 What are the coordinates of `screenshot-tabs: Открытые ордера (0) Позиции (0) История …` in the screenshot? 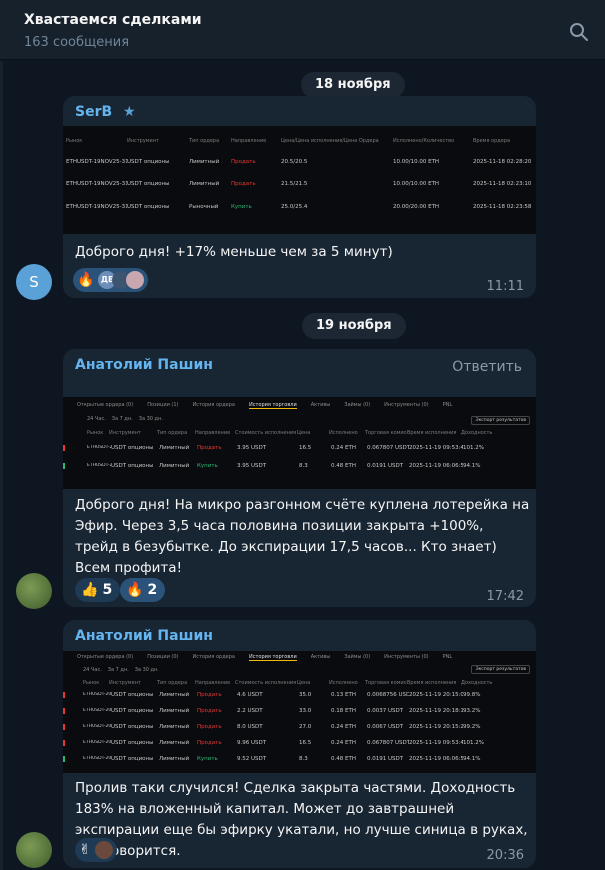 It's located at (265, 657).